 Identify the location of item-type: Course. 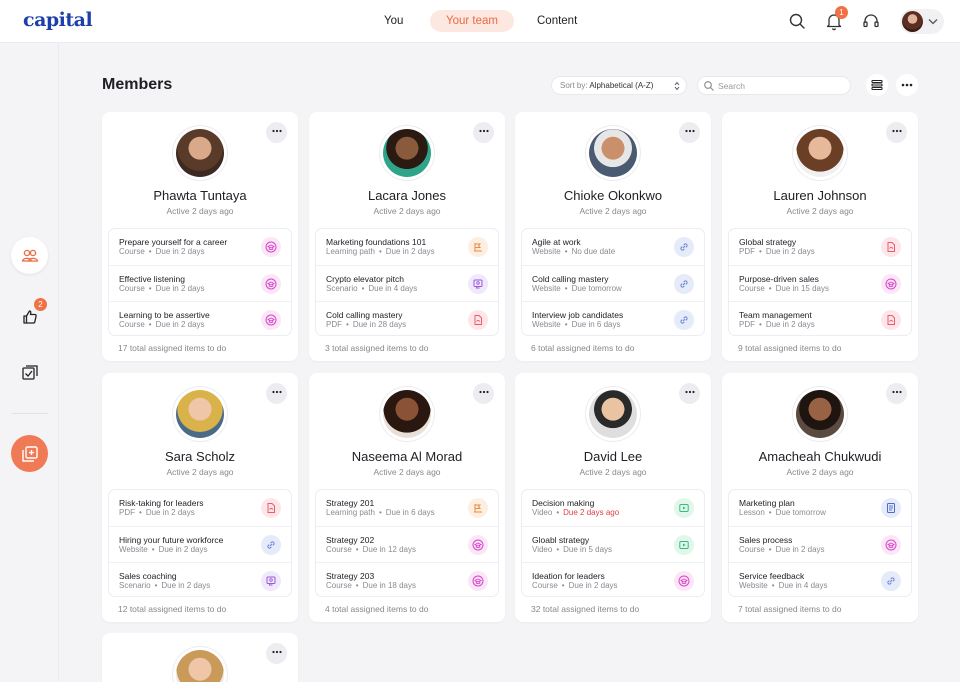
(132, 251).